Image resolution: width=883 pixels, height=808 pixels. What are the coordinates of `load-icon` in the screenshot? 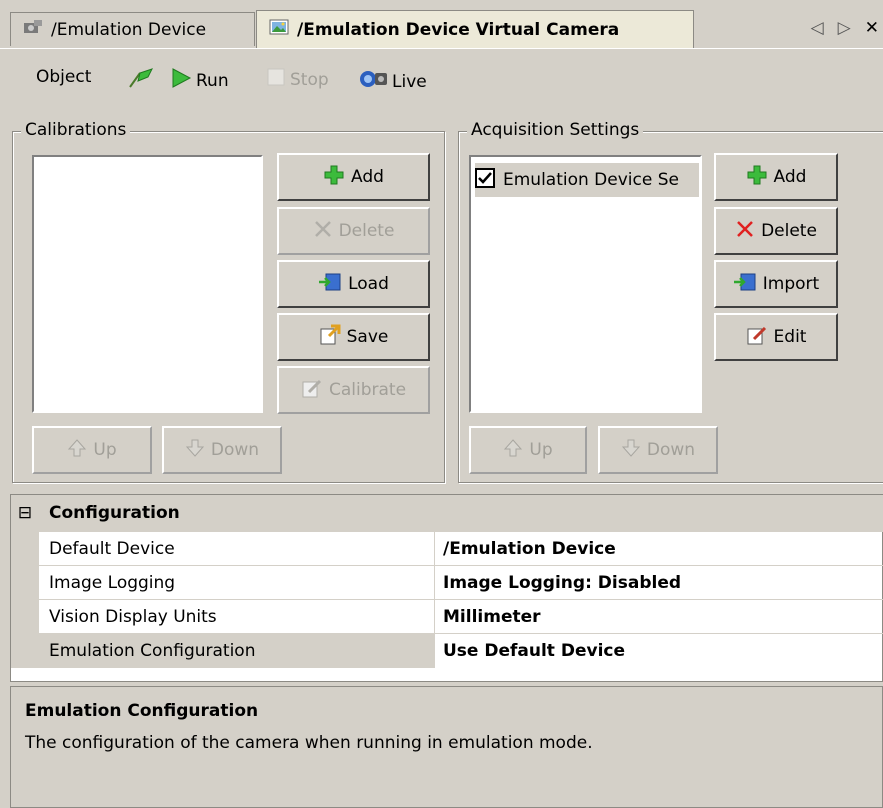 It's located at (330, 284).